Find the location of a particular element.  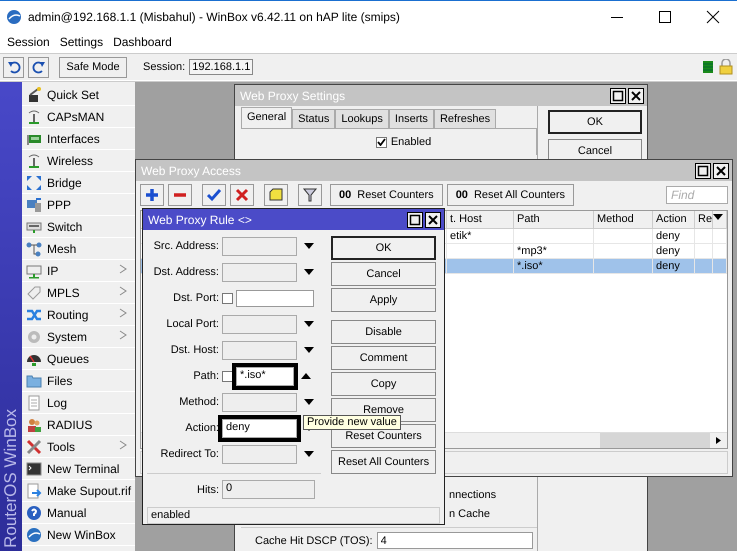

option-label: nnections is located at coordinates (472, 495).